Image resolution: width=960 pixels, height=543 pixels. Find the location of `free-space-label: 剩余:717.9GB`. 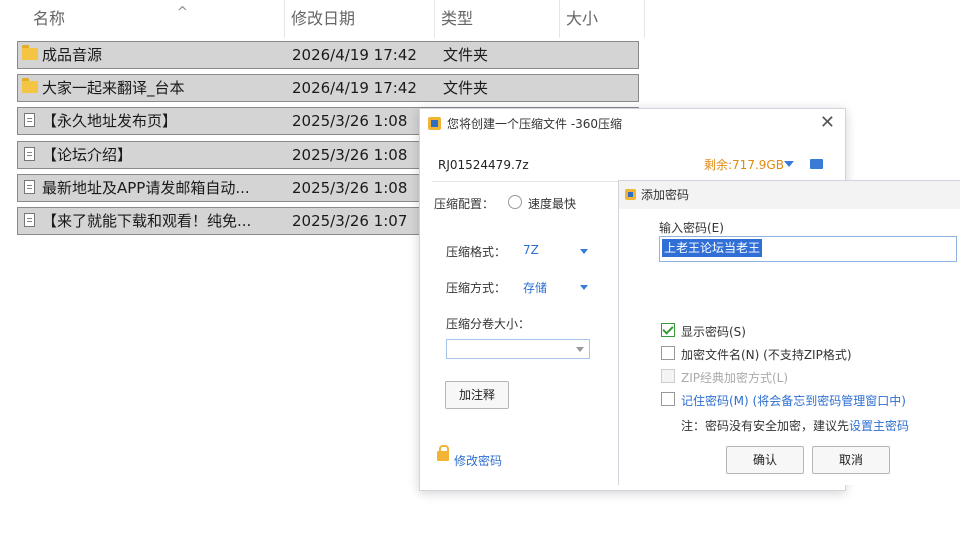

free-space-label: 剩余:717.9GB is located at coordinates (744, 165).